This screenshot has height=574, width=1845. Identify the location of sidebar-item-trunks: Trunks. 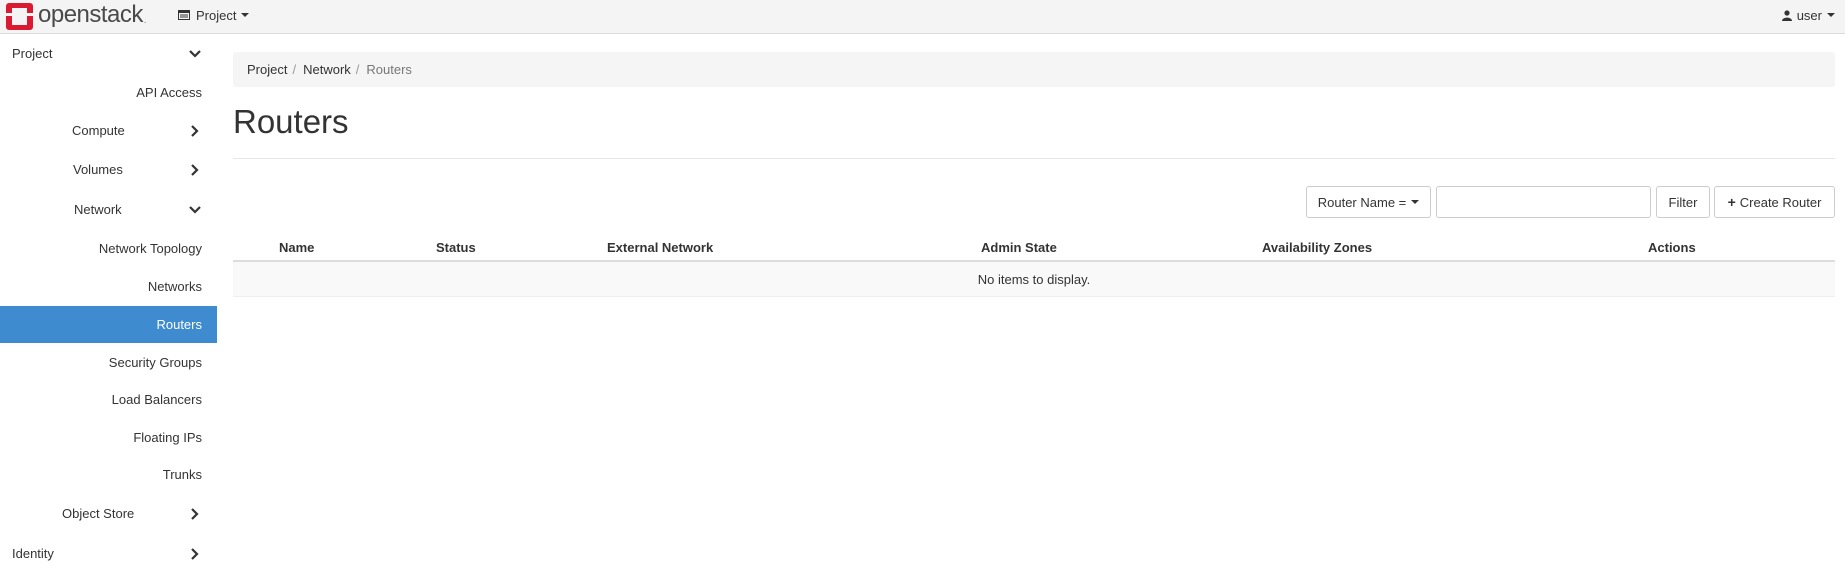
(108, 474).